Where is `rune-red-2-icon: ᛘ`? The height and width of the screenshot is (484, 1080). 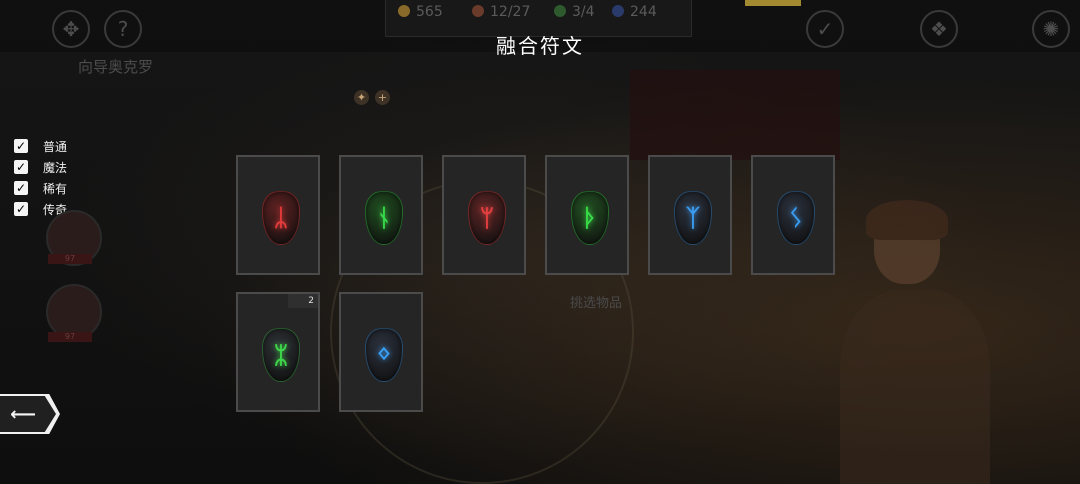 rune-red-2-icon: ᛘ is located at coordinates (487, 218).